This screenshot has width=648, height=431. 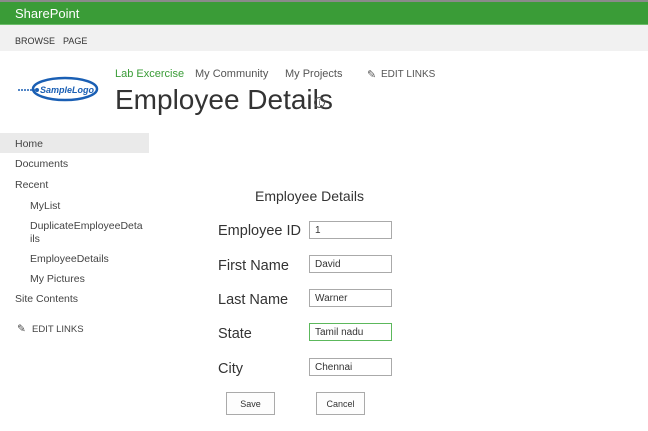 I want to click on city-input, so click(x=350, y=367).